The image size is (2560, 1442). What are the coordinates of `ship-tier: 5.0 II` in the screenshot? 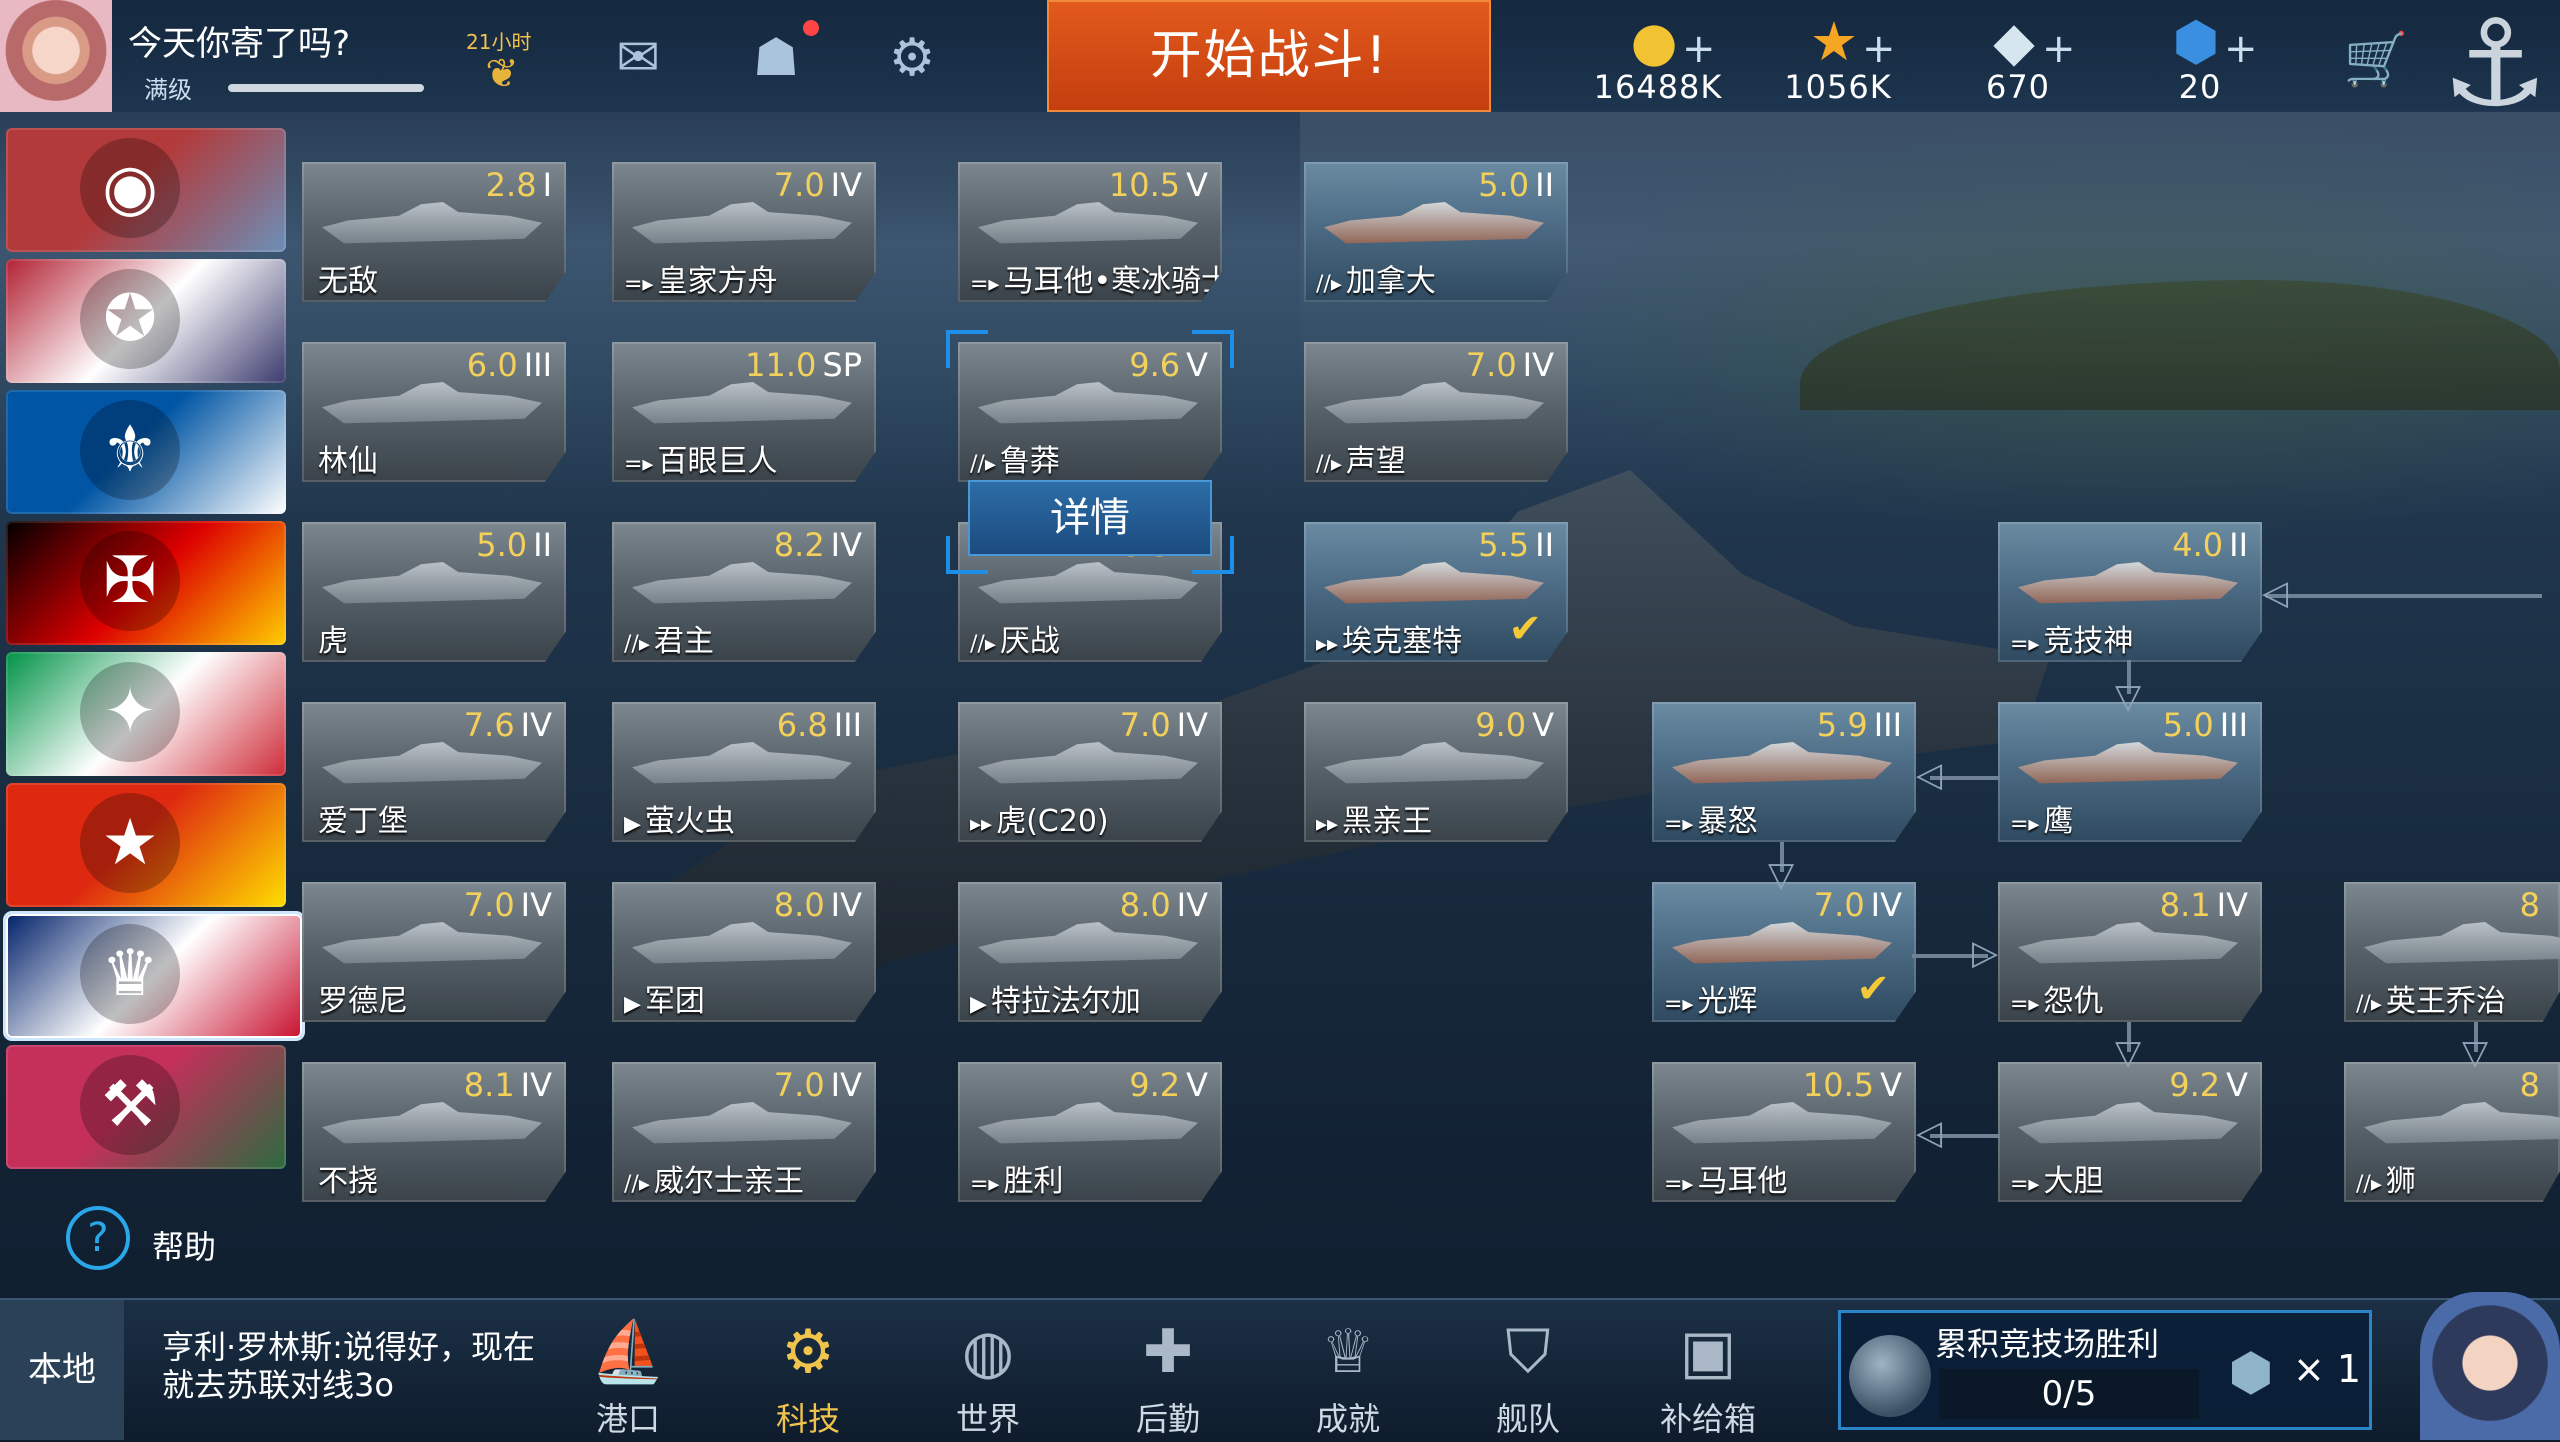 It's located at (1516, 185).